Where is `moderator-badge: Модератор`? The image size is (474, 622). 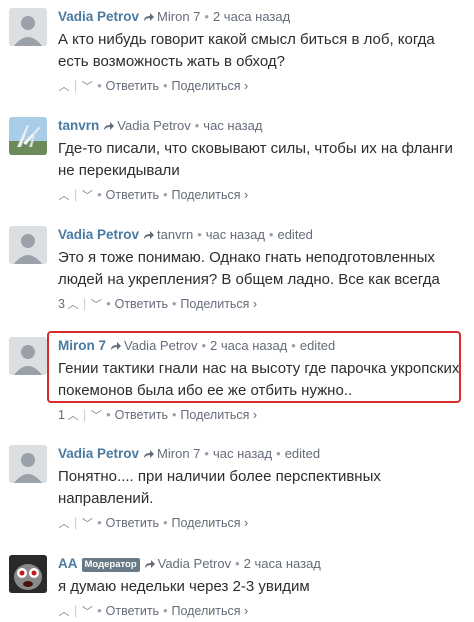 moderator-badge: Модератор is located at coordinates (110, 565).